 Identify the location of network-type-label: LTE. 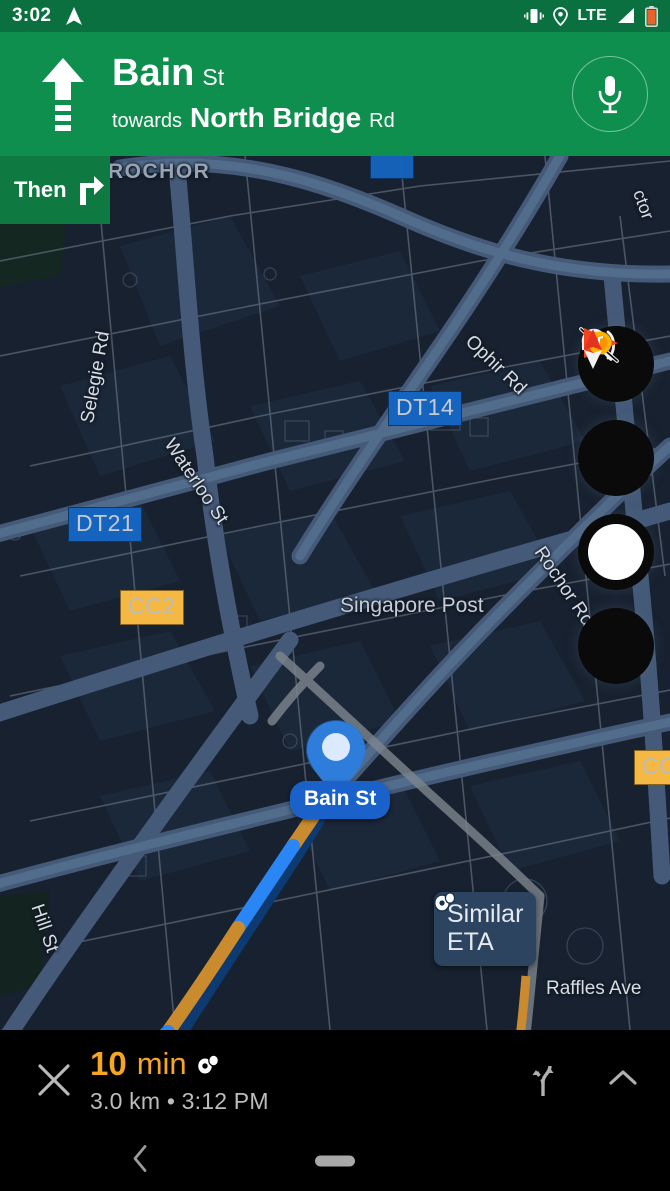
(592, 15).